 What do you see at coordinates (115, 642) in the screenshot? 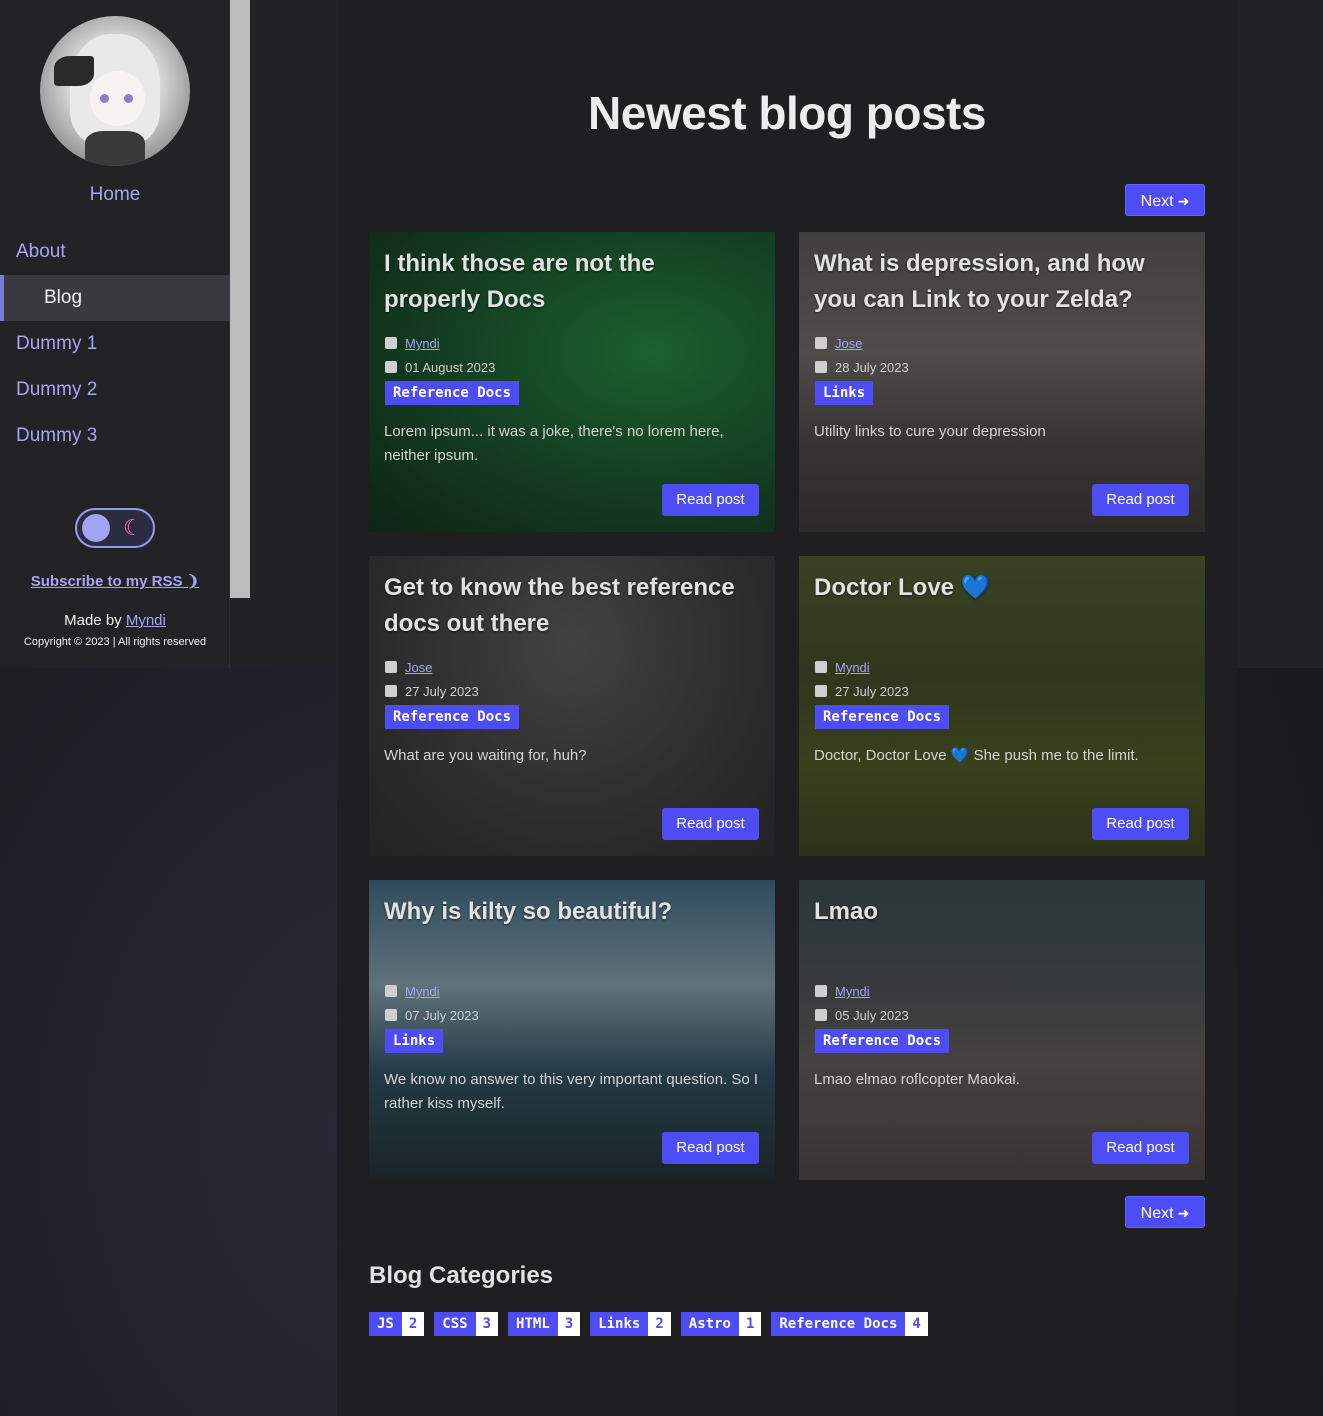
I see `copyright: Copyright © 2023 | All rights reserved` at bounding box center [115, 642].